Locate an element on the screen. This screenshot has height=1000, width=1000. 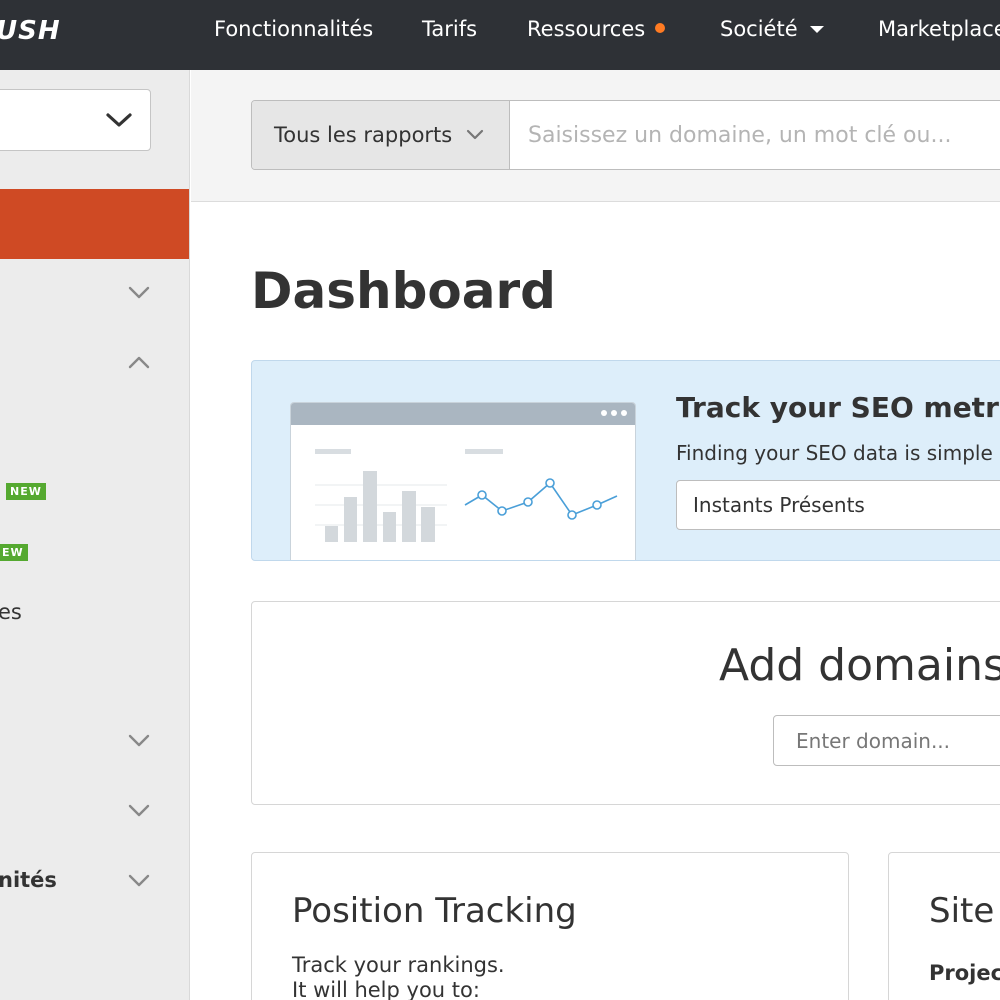
nav-item-tarifs: Tarifs is located at coordinates (449, 29).